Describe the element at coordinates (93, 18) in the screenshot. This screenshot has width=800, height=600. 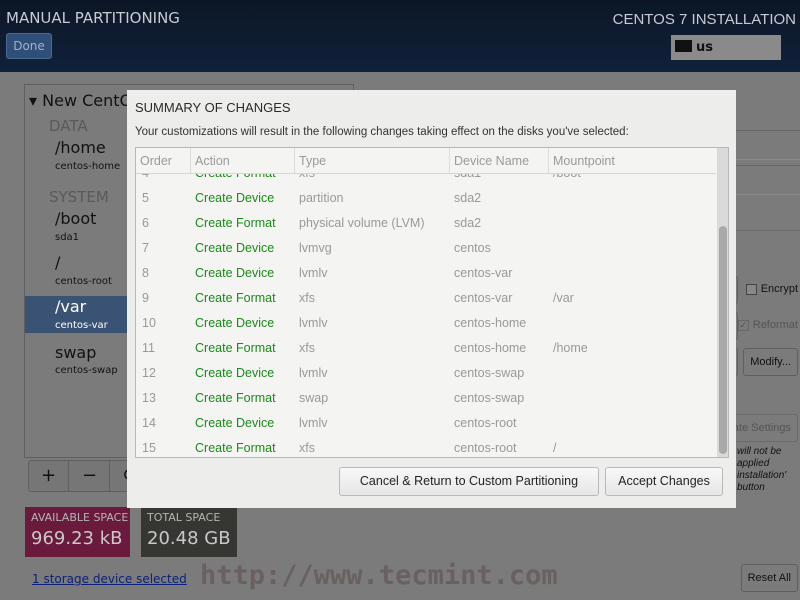
I see `page-title: MANUAL PARTITIONING` at that location.